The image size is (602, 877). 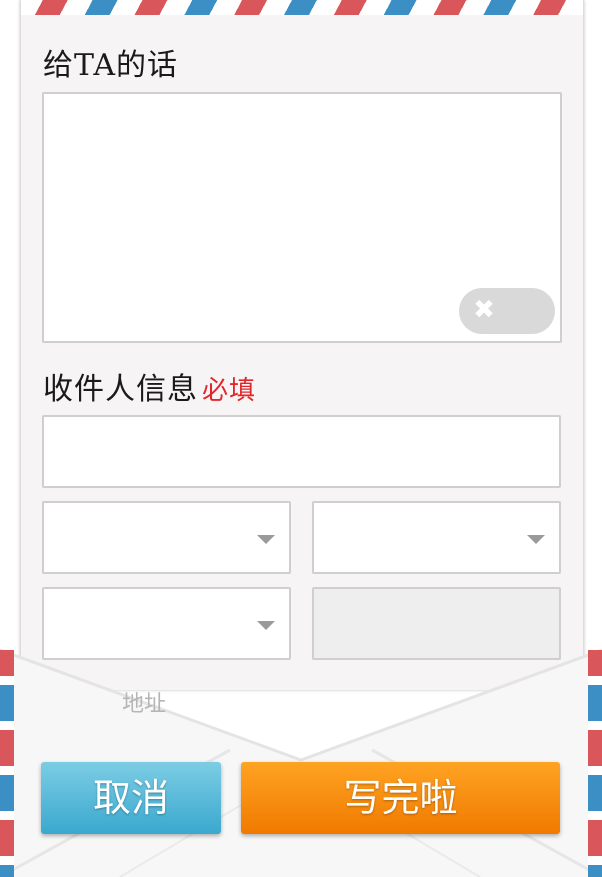 I want to click on required-label: 必填, so click(x=229, y=391).